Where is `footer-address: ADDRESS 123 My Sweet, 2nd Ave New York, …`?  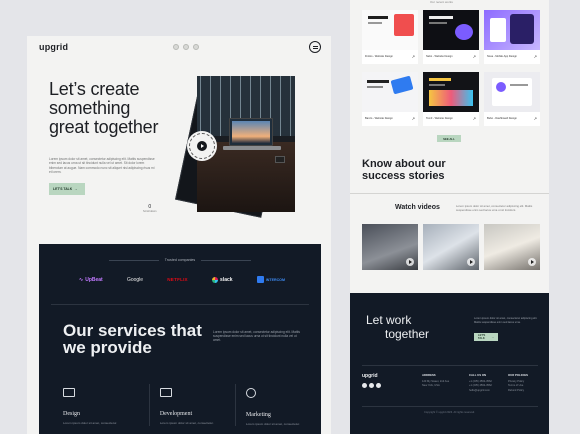 footer-address: ADDRESS 123 My Sweet, 2nd Ave New York, … is located at coordinates (435, 381).